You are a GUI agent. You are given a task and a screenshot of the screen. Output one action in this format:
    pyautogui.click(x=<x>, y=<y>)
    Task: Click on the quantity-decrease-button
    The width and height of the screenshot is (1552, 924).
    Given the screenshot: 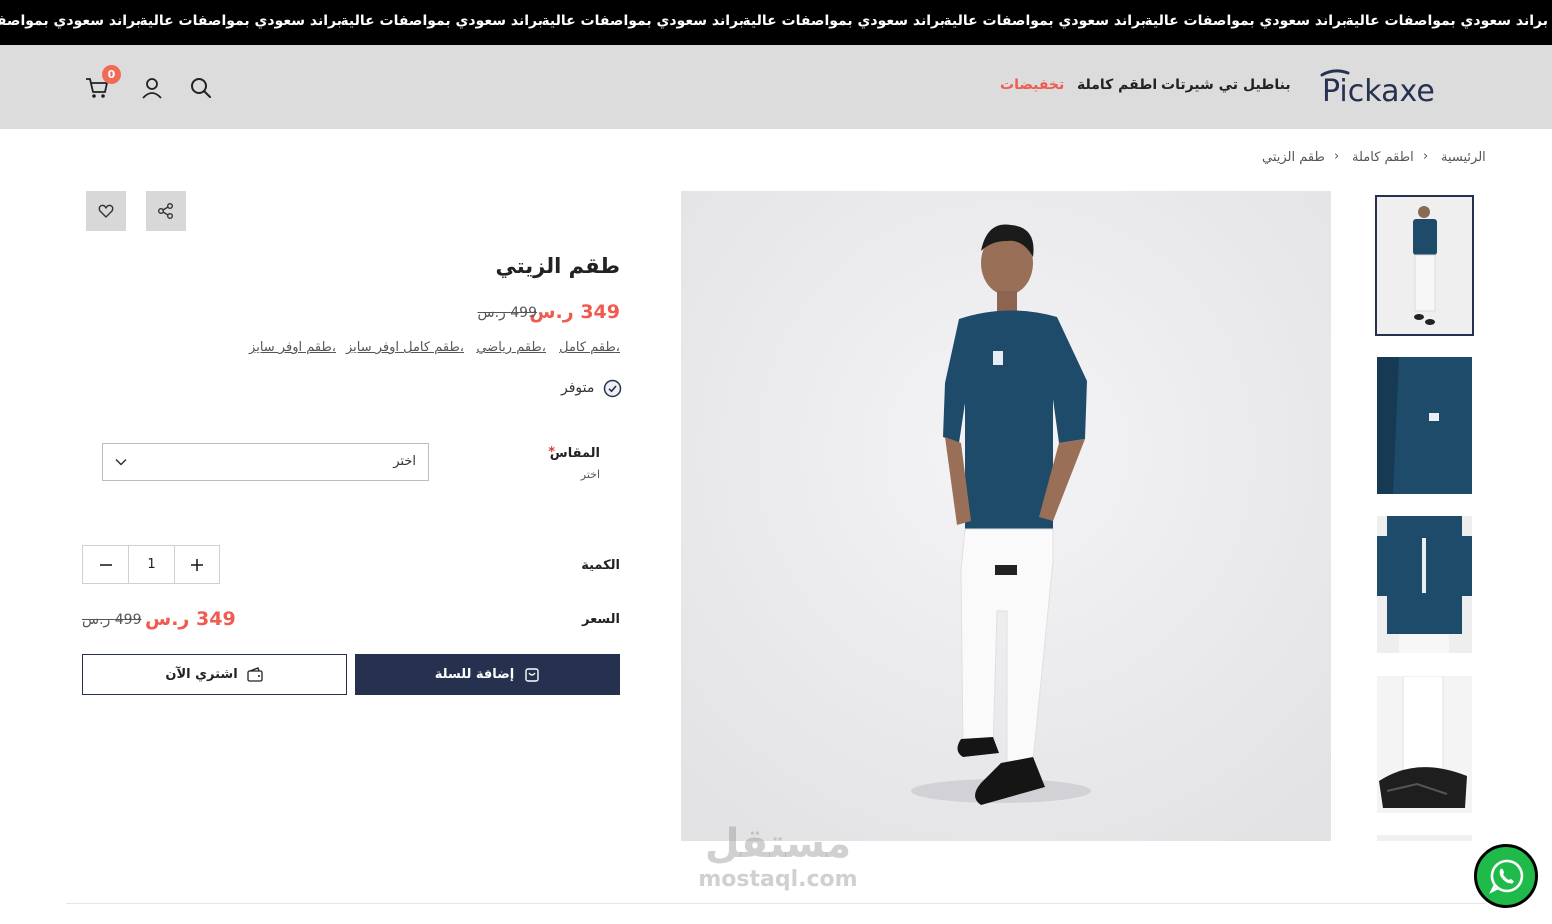 What is the action you would take?
    pyautogui.click(x=105, y=564)
    